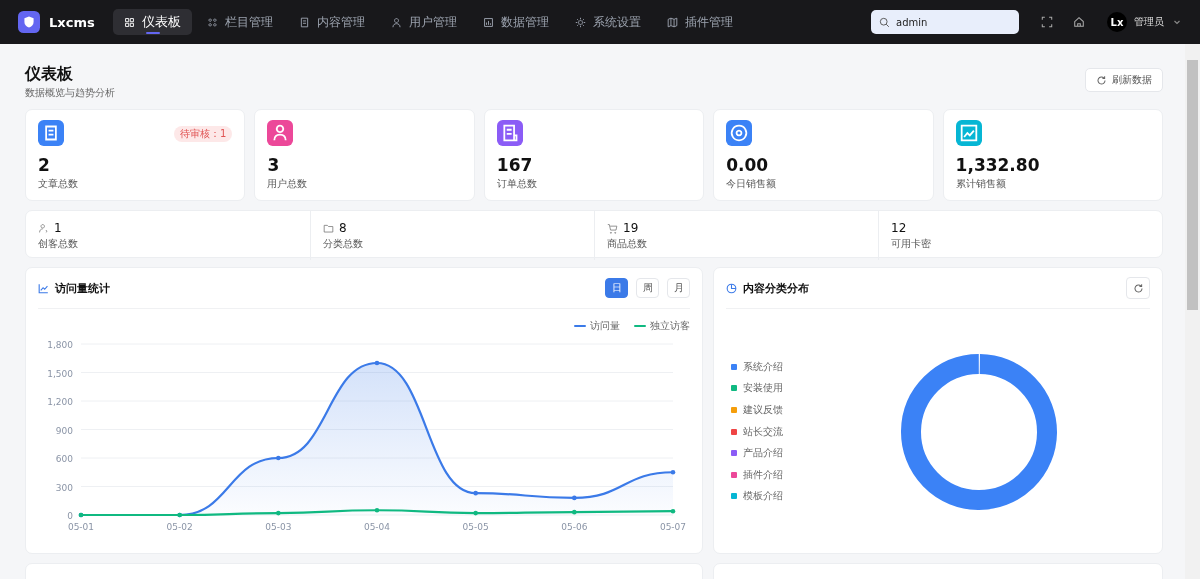  I want to click on scrollbar, so click(1192, 311).